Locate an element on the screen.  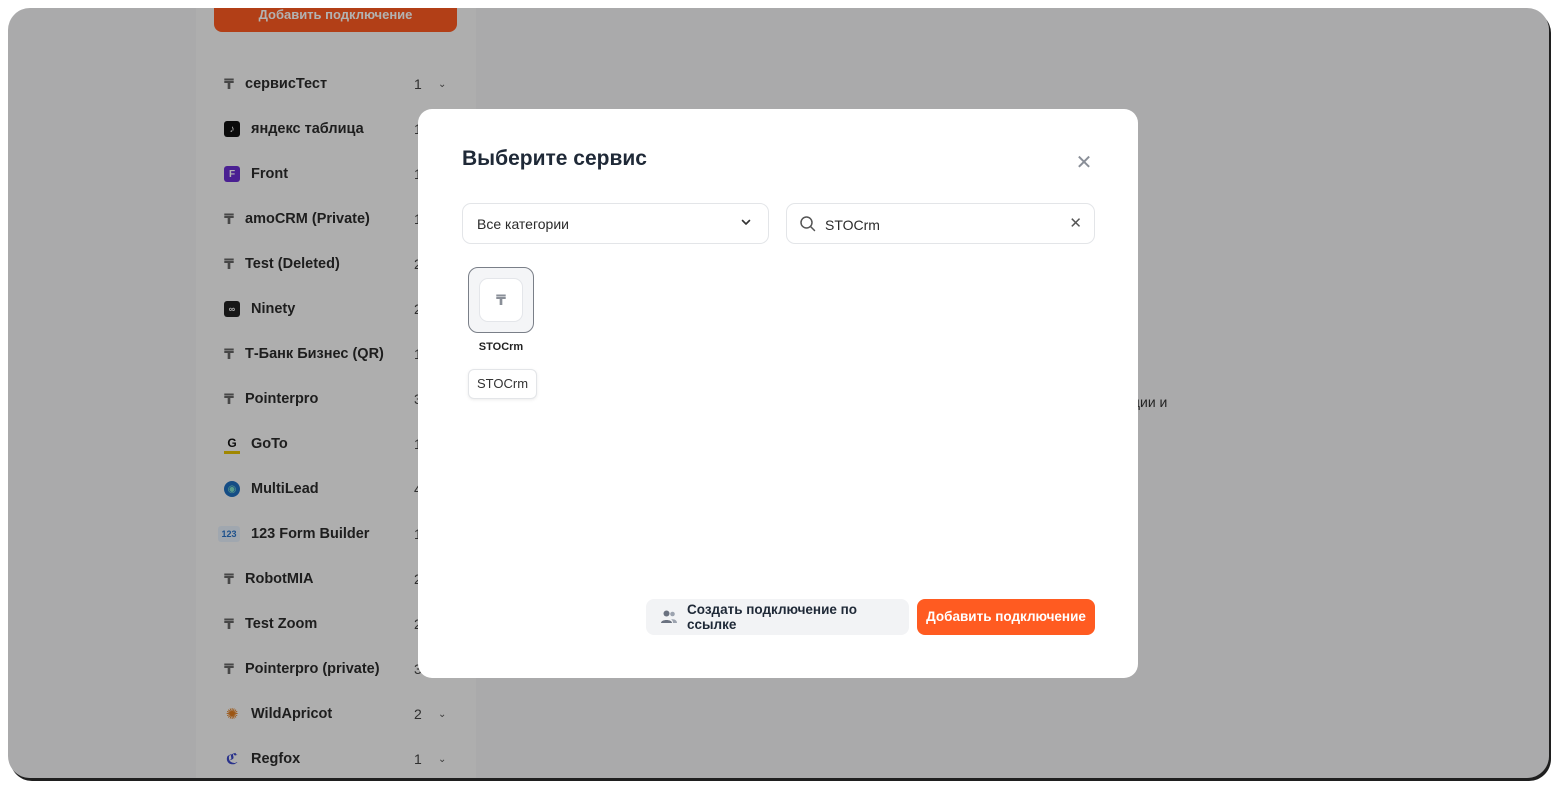
category-select: Все категории is located at coordinates (615, 223).